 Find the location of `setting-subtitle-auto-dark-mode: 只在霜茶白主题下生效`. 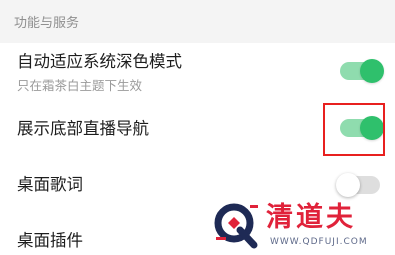

setting-subtitle-auto-dark-mode: 只在霜茶白主题下生效 is located at coordinates (80, 85).